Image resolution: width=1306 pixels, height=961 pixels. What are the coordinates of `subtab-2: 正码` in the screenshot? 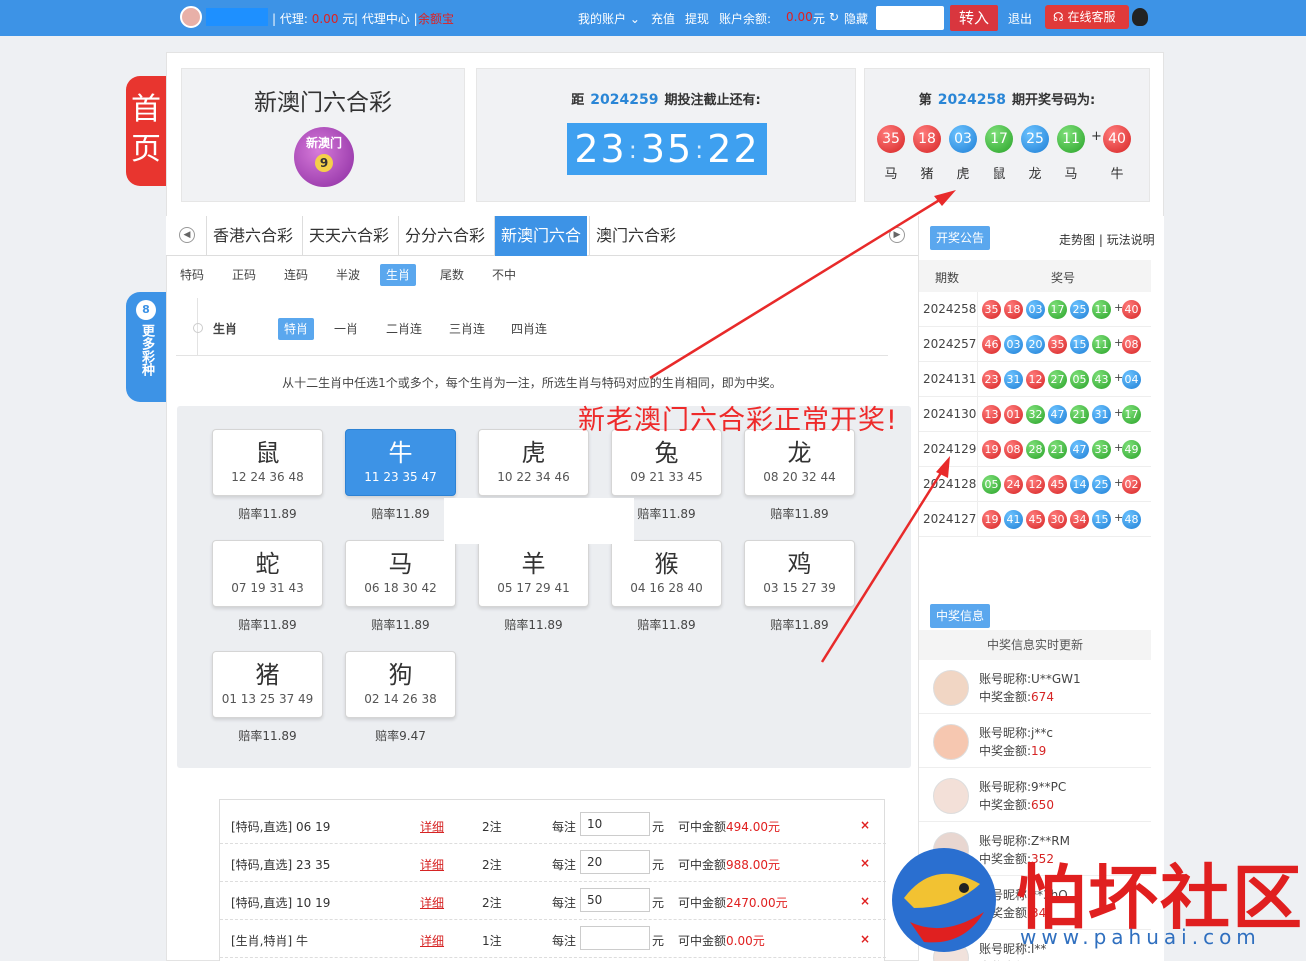 It's located at (244, 275).